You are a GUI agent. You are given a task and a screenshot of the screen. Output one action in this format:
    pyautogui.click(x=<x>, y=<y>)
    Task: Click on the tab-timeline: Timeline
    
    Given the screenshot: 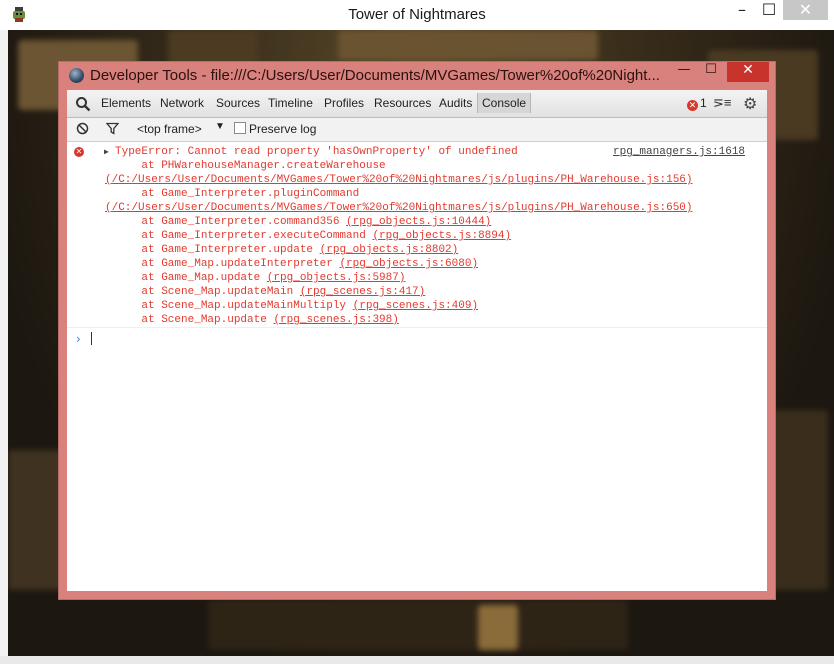 What is the action you would take?
    pyautogui.click(x=290, y=103)
    